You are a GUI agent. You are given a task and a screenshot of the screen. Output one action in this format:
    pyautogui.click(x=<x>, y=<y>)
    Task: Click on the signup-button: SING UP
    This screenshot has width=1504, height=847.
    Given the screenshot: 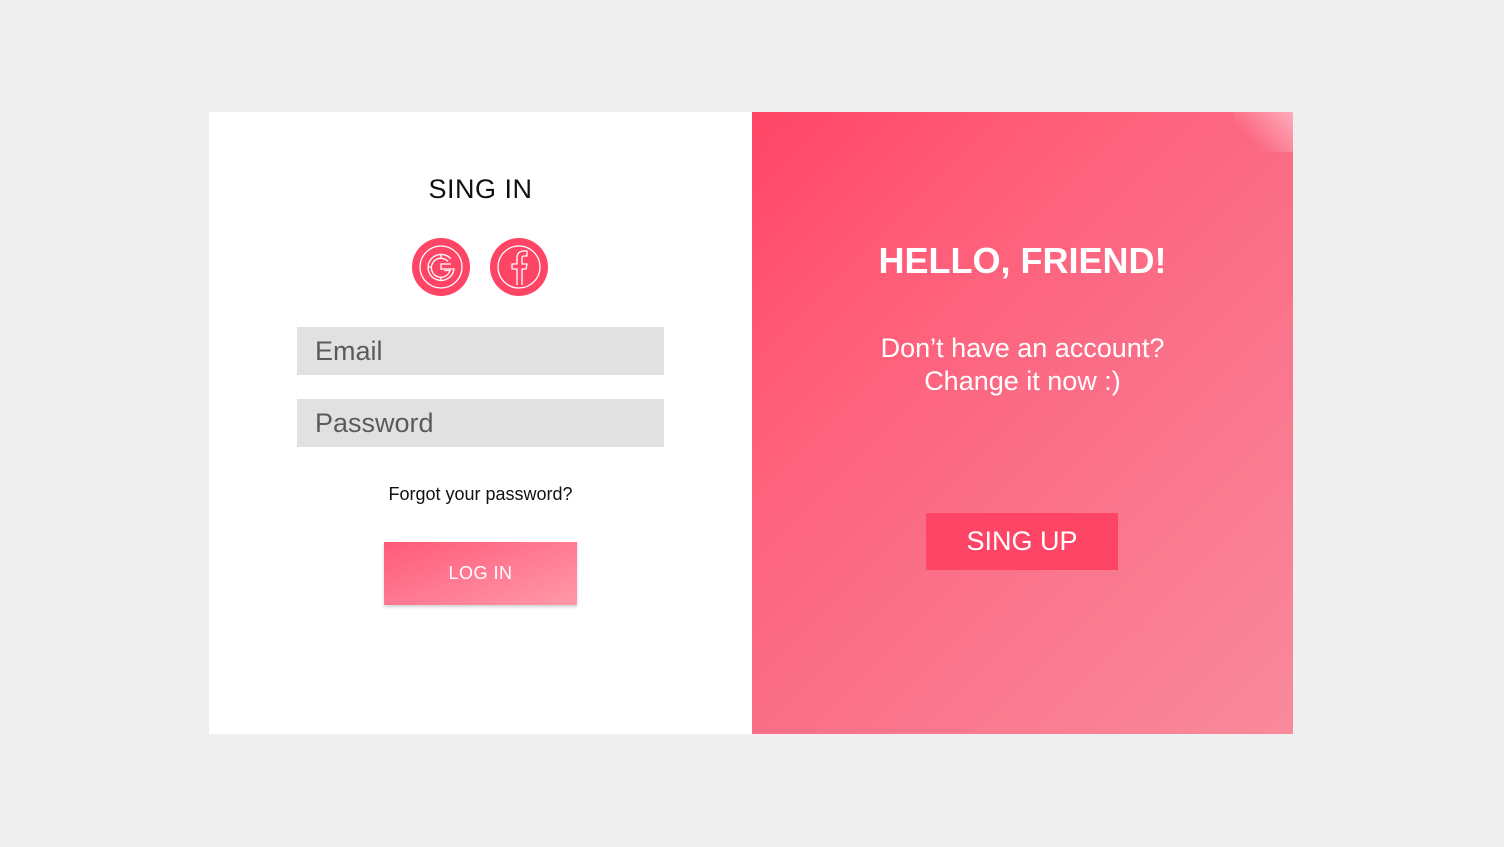 What is the action you would take?
    pyautogui.click(x=1022, y=541)
    